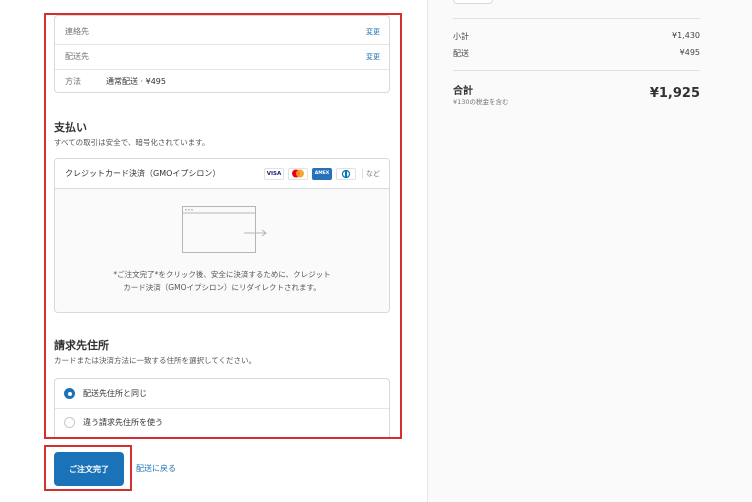 This screenshot has width=752, height=502. Describe the element at coordinates (156, 468) in the screenshot. I see `return-to-shipping-link: 配送に戻る` at that location.